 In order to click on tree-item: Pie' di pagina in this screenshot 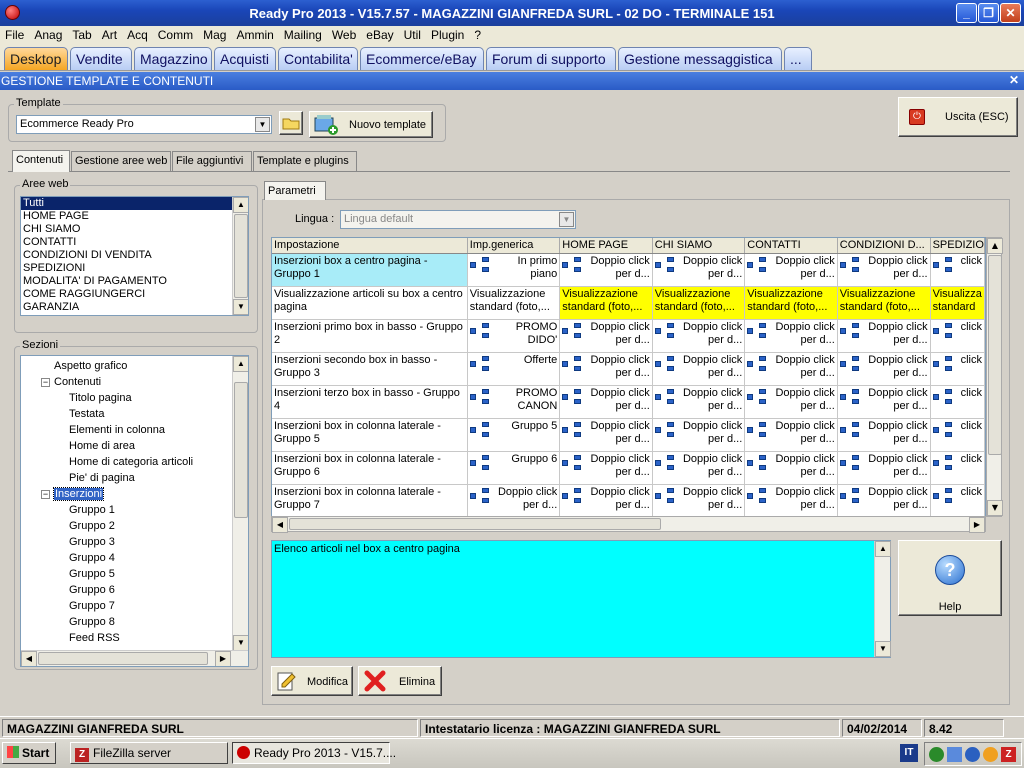, I will do `click(102, 478)`.